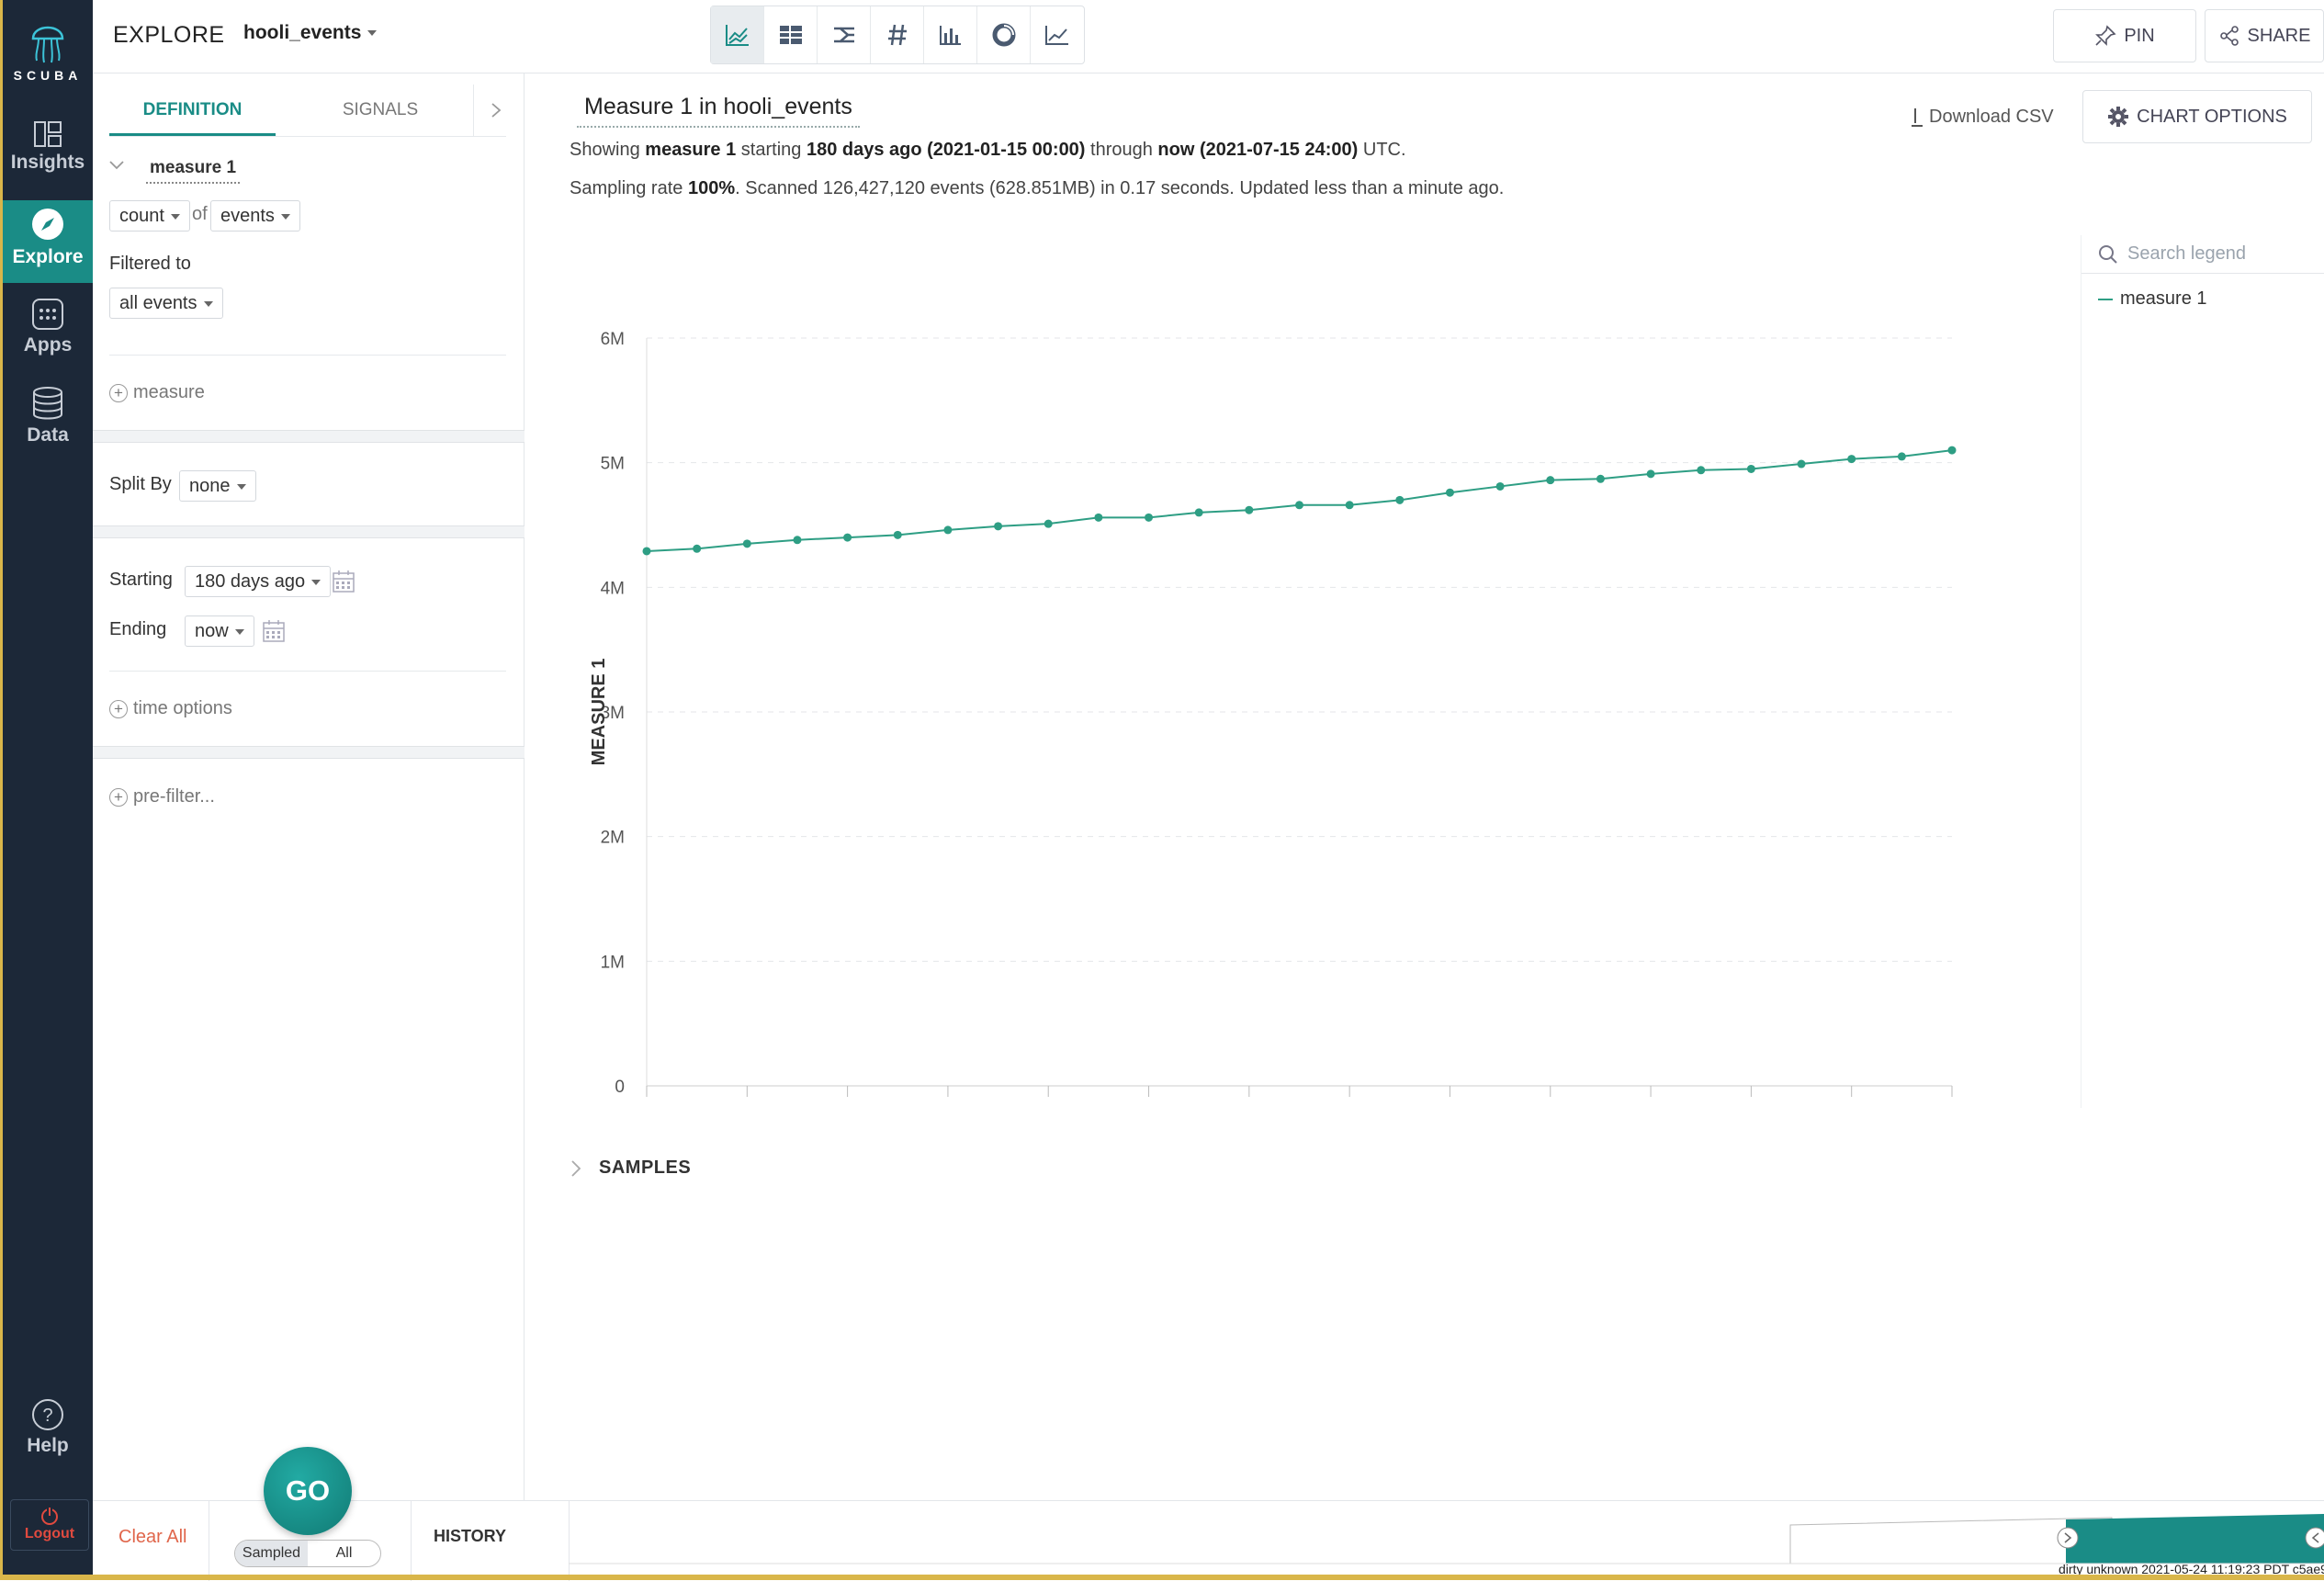 The image size is (2324, 1581). I want to click on download-csv-button: Download CSV, so click(1982, 117).